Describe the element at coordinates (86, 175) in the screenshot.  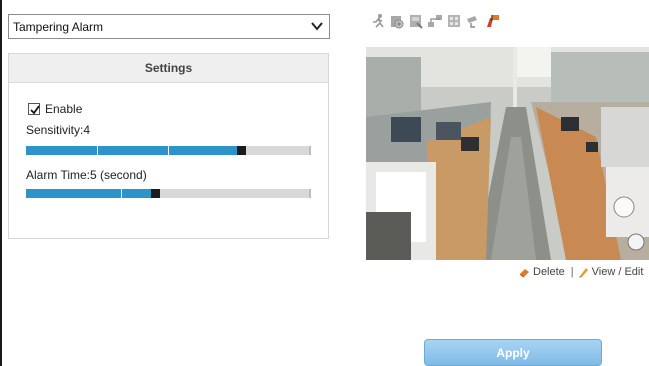
I see `alarm-time-label: Alarm Time:5 (second)` at that location.